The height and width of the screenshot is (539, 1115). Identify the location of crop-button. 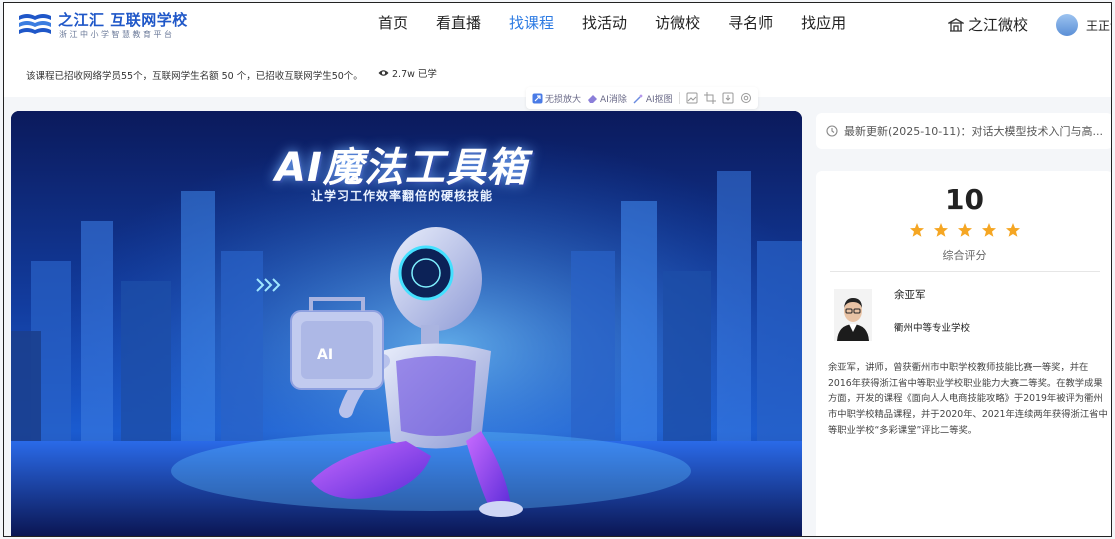
(709, 98).